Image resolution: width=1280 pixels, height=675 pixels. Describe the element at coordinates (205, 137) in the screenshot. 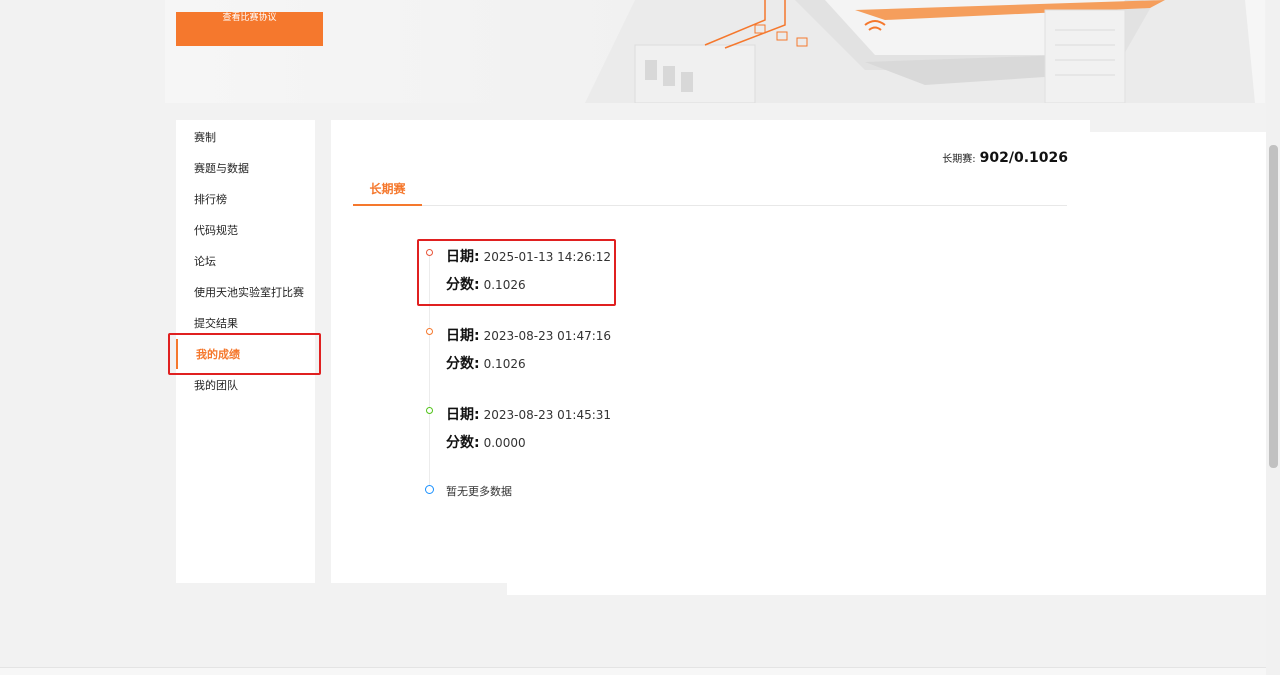

I see `sidebar-item-rules: 赛制` at that location.